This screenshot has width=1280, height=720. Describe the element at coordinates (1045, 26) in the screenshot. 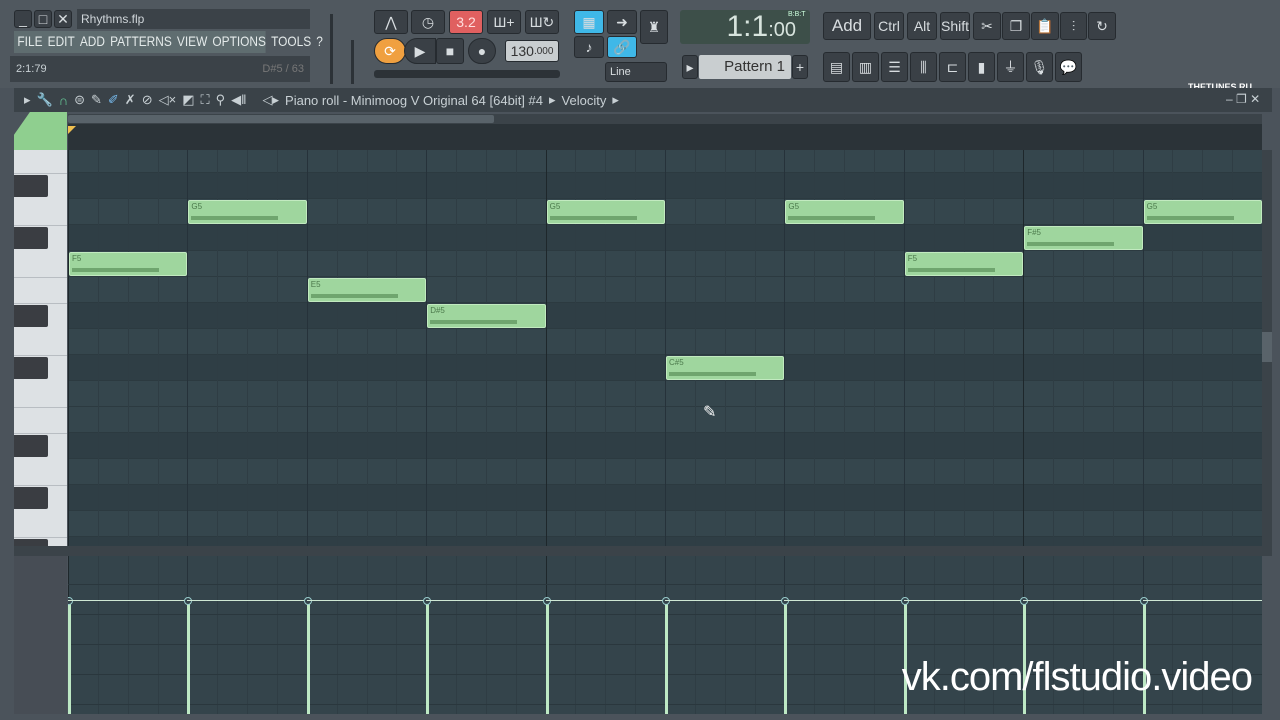

I see `paste-icon: 📋` at that location.